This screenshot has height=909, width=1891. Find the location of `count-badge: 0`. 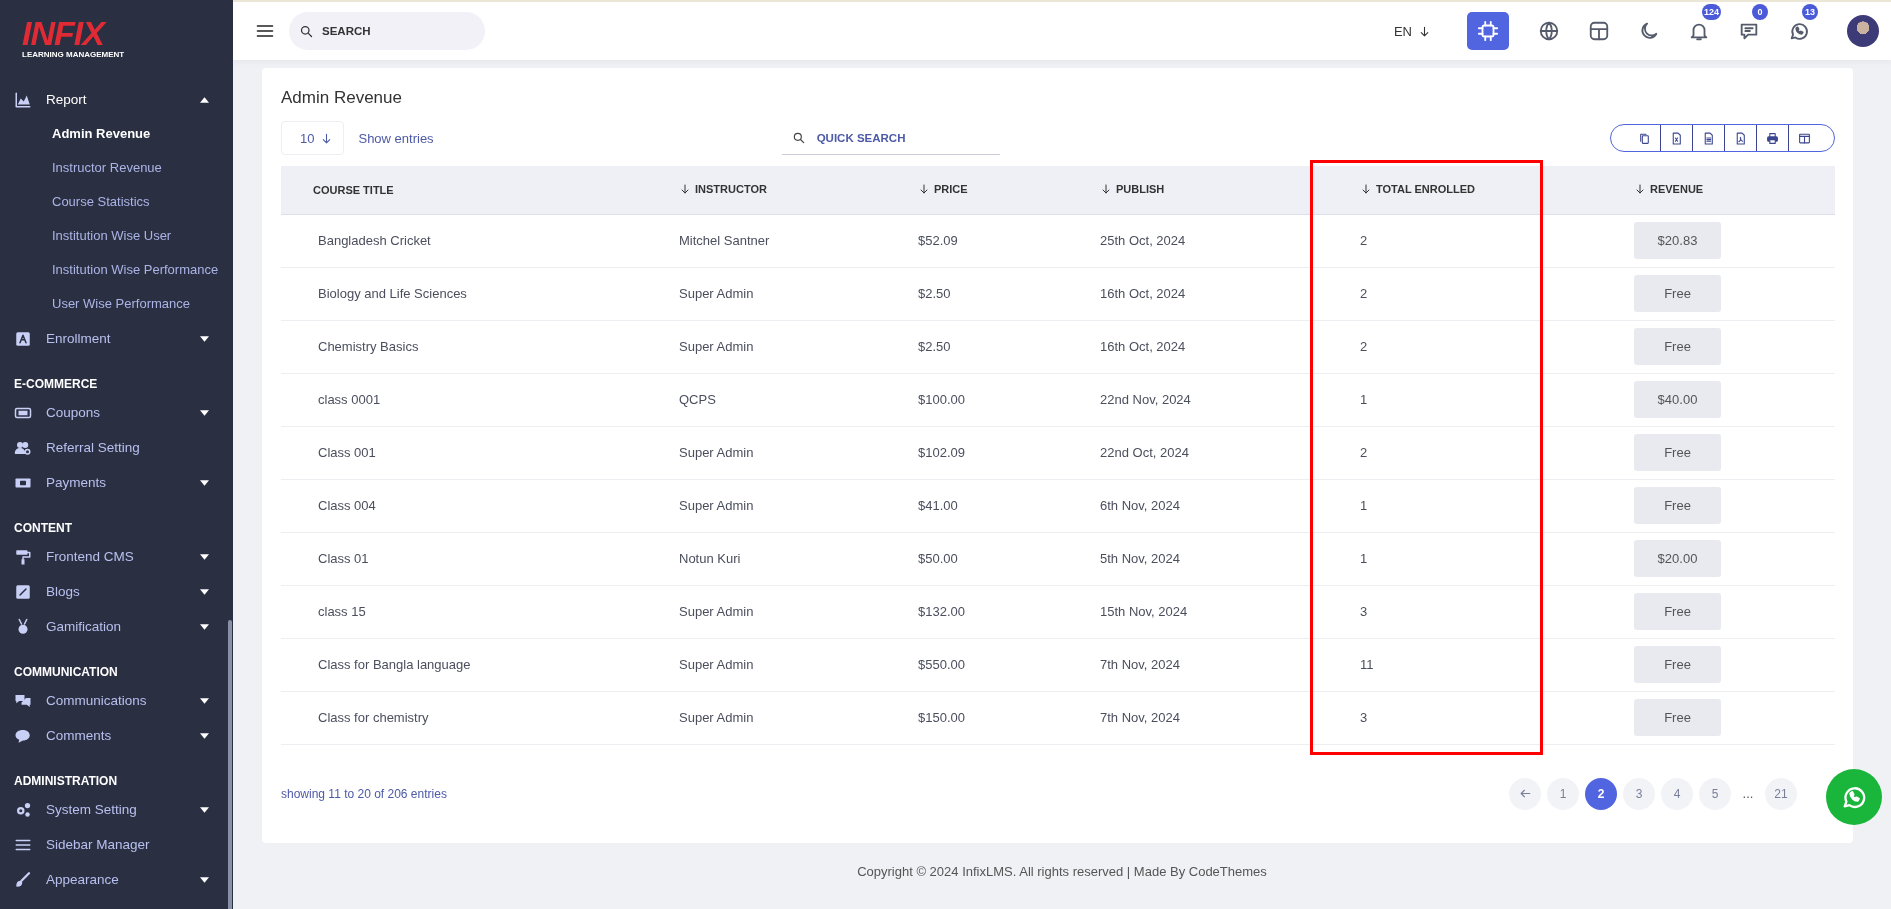

count-badge: 0 is located at coordinates (1760, 12).